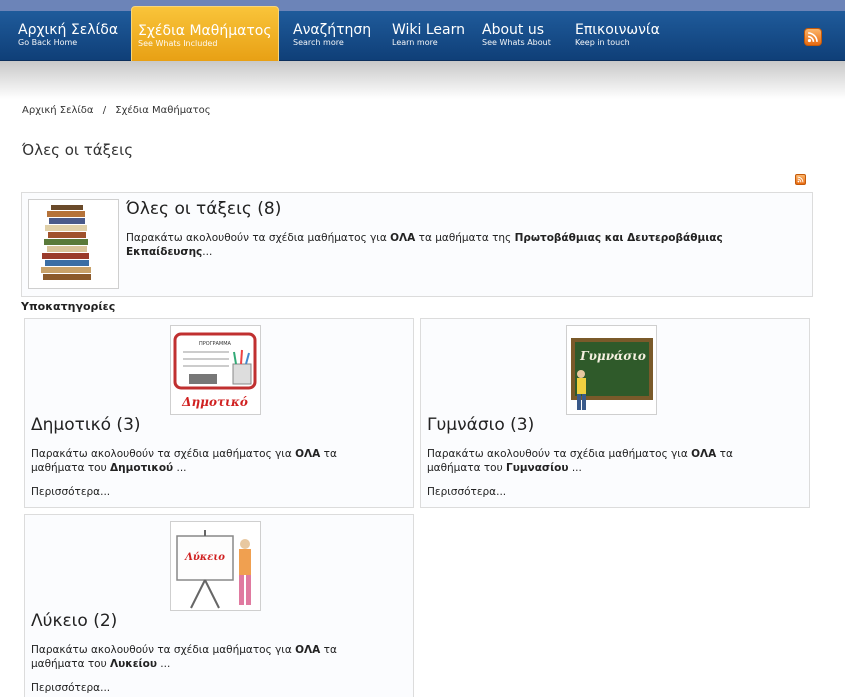  Describe the element at coordinates (203, 209) in the screenshot. I see `category-title: Όλες οι τάξεις (8)` at that location.